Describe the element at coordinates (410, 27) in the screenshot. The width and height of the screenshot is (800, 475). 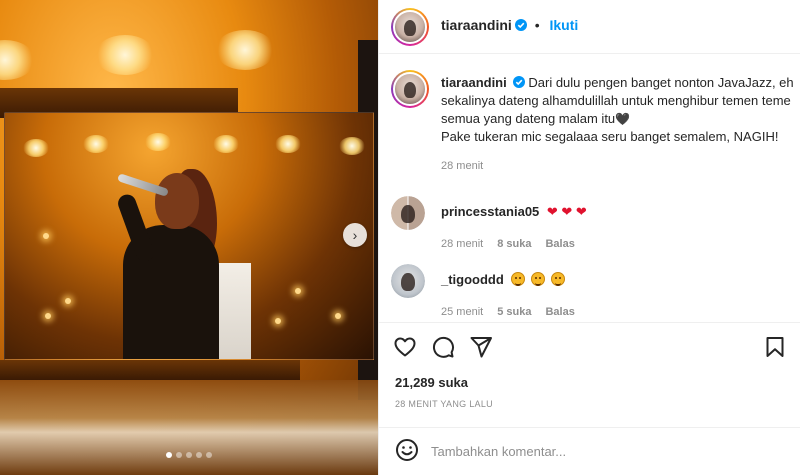
I see `author-avatar` at that location.